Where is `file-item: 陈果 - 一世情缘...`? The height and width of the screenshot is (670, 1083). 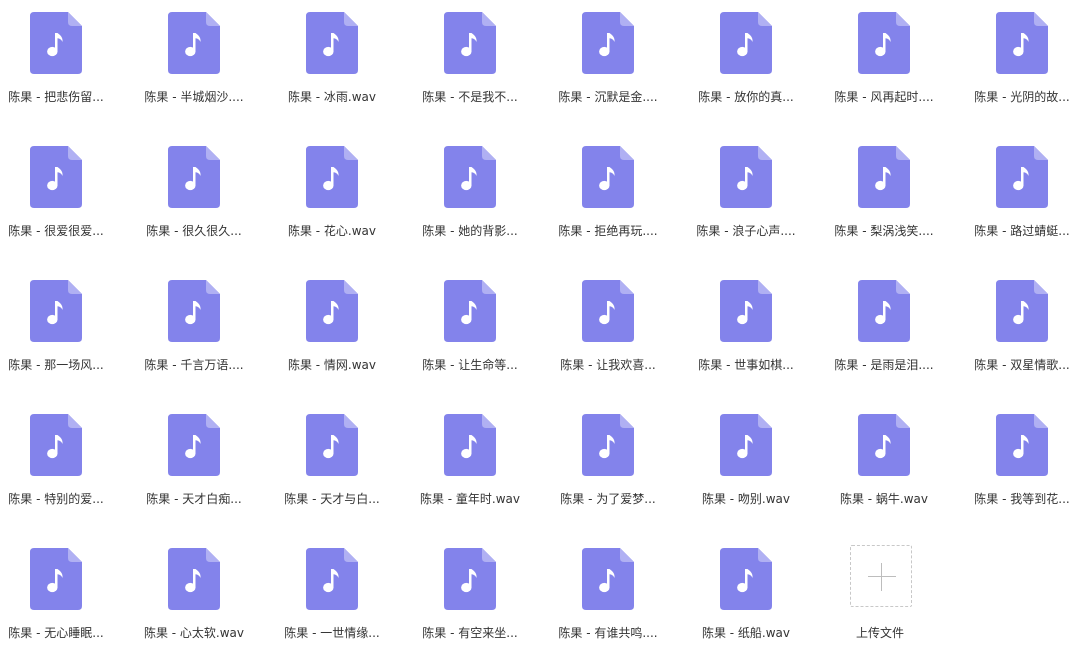 file-item: 陈果 - 一世情缘... is located at coordinates (345, 603).